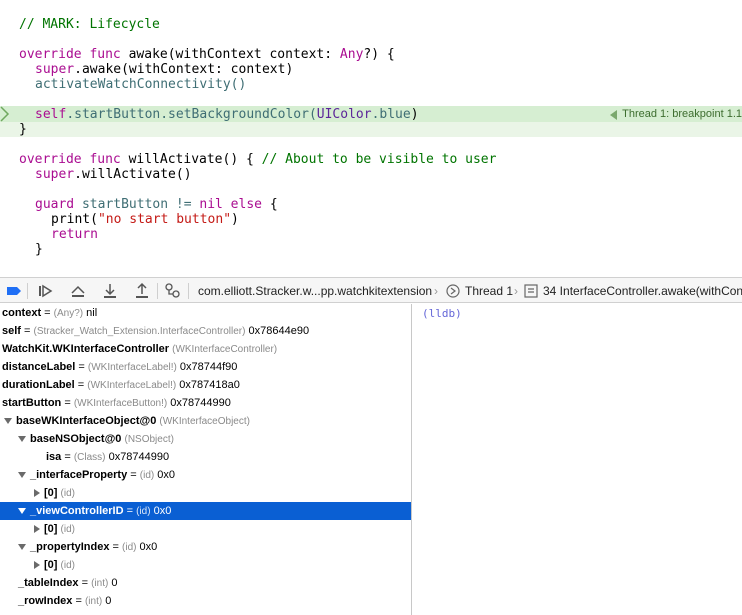 This screenshot has width=742, height=615. I want to click on func-signature: willActivate() {, so click(191, 159).